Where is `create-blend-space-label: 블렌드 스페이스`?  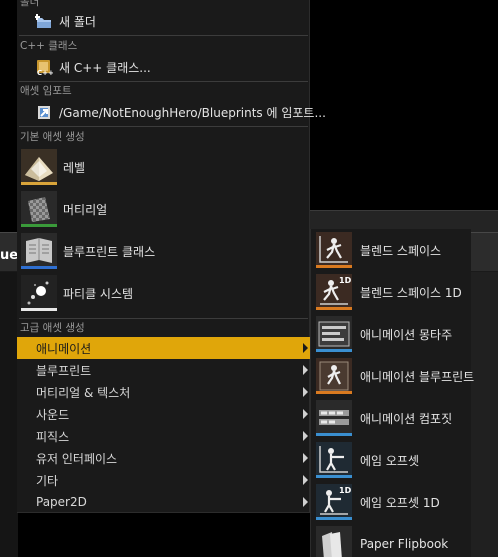
create-blend-space-label: 블렌드 스페이스 is located at coordinates (401, 250).